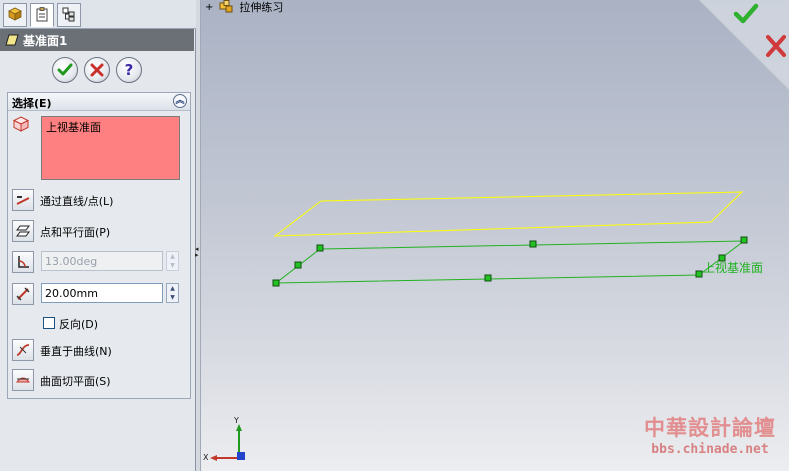 This screenshot has width=789, height=471. I want to click on normal-to-curve-label: 垂直于曲线(N), so click(76, 351).